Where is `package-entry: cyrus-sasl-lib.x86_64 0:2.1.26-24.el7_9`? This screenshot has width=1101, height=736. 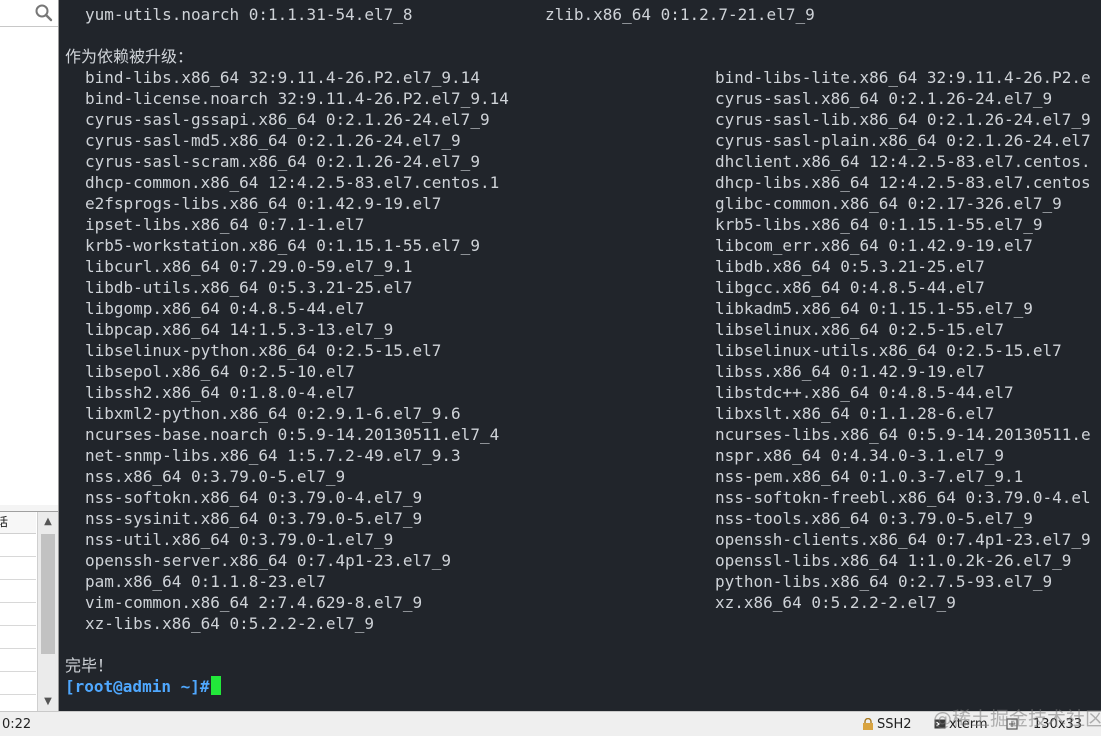 package-entry: cyrus-sasl-lib.x86_64 0:2.1.26-24.el7_9 is located at coordinates (903, 119).